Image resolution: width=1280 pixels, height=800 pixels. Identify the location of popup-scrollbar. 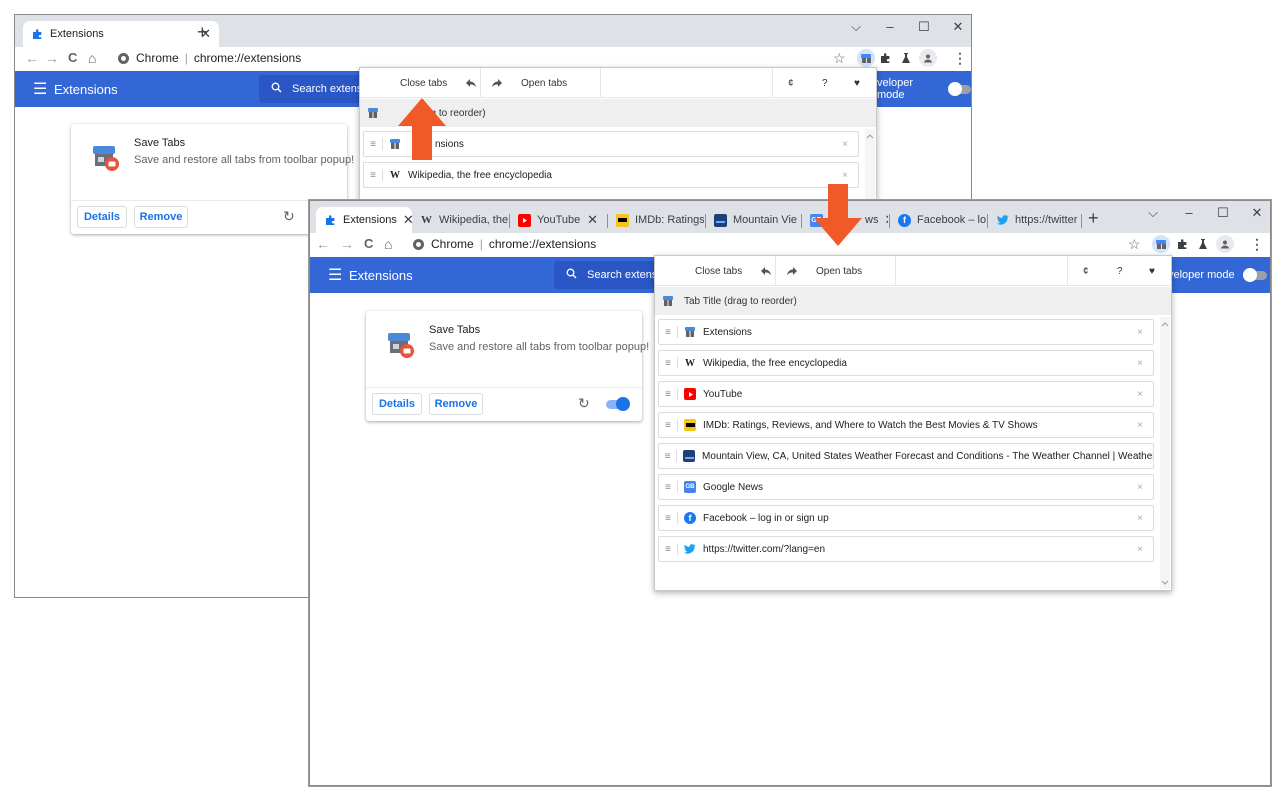
(1165, 453).